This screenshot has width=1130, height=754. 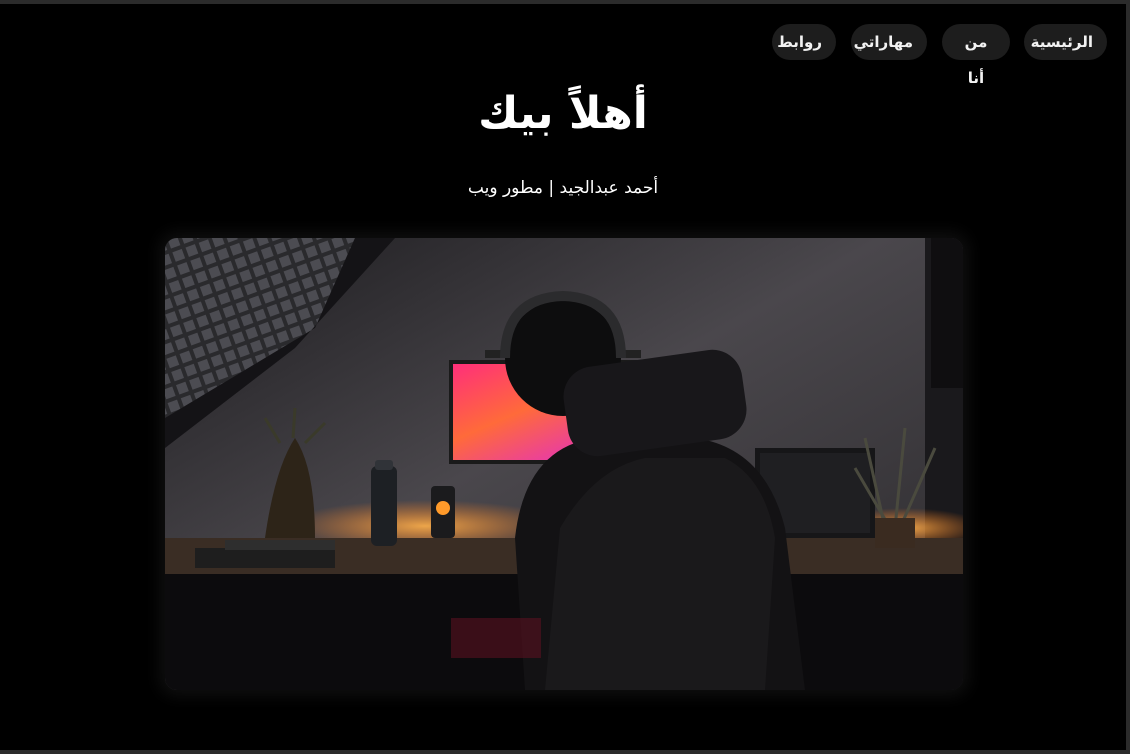 What do you see at coordinates (1128, 377) in the screenshot?
I see `window-edge` at bounding box center [1128, 377].